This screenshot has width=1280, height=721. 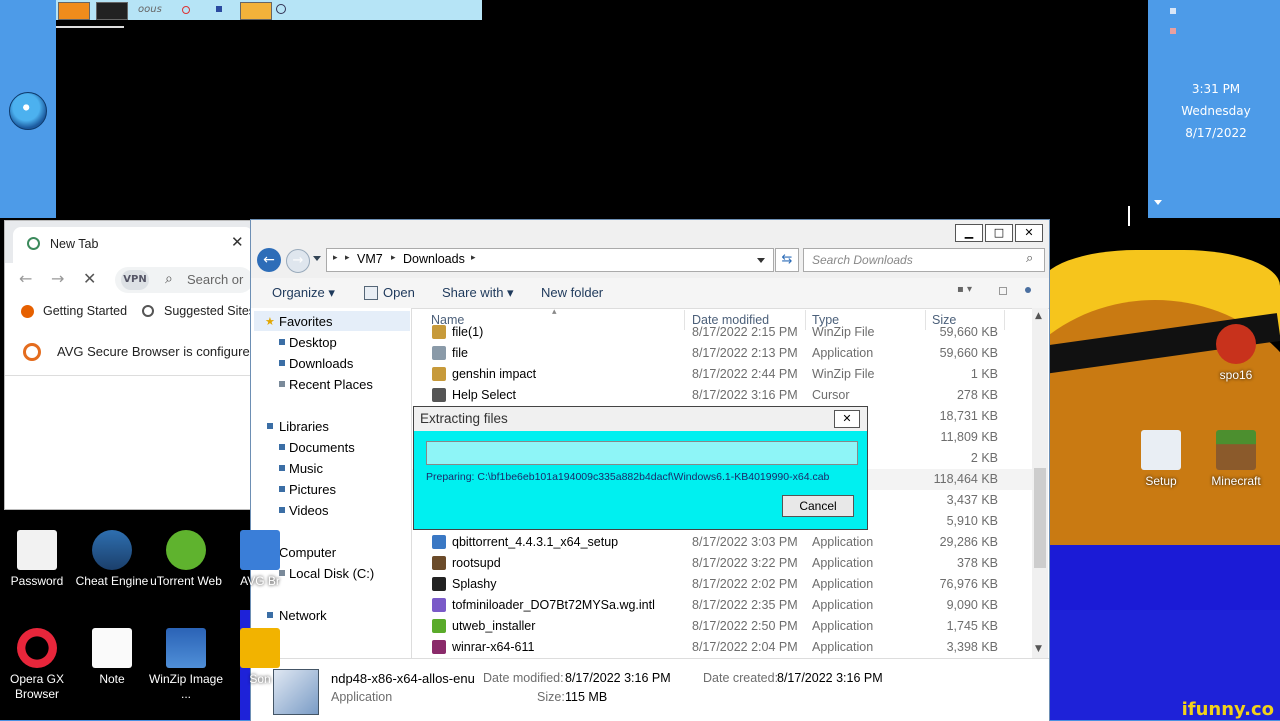 I want to click on open-label: Open, so click(x=399, y=292).